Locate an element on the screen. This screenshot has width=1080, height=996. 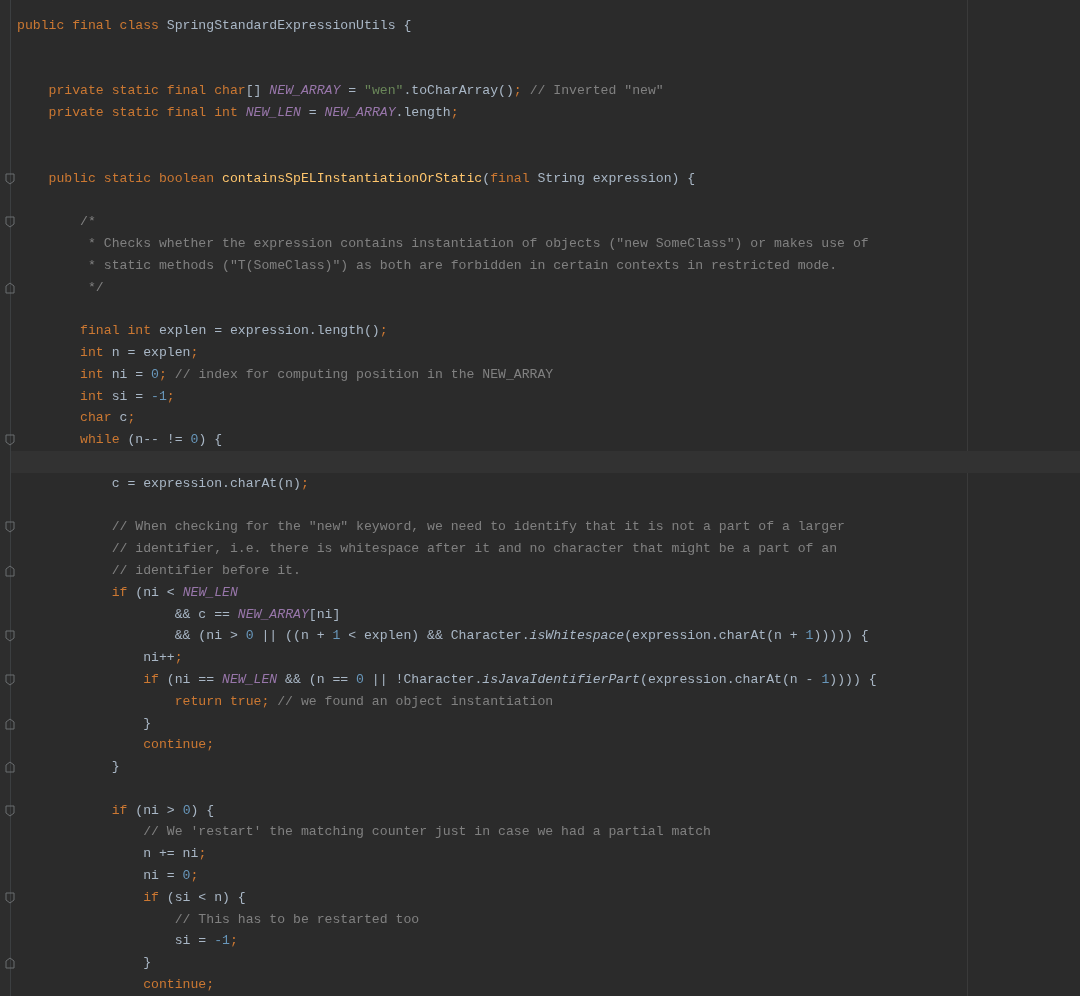
code-line: return true; // we found an object instantiation is located at coordinates (363, 701).